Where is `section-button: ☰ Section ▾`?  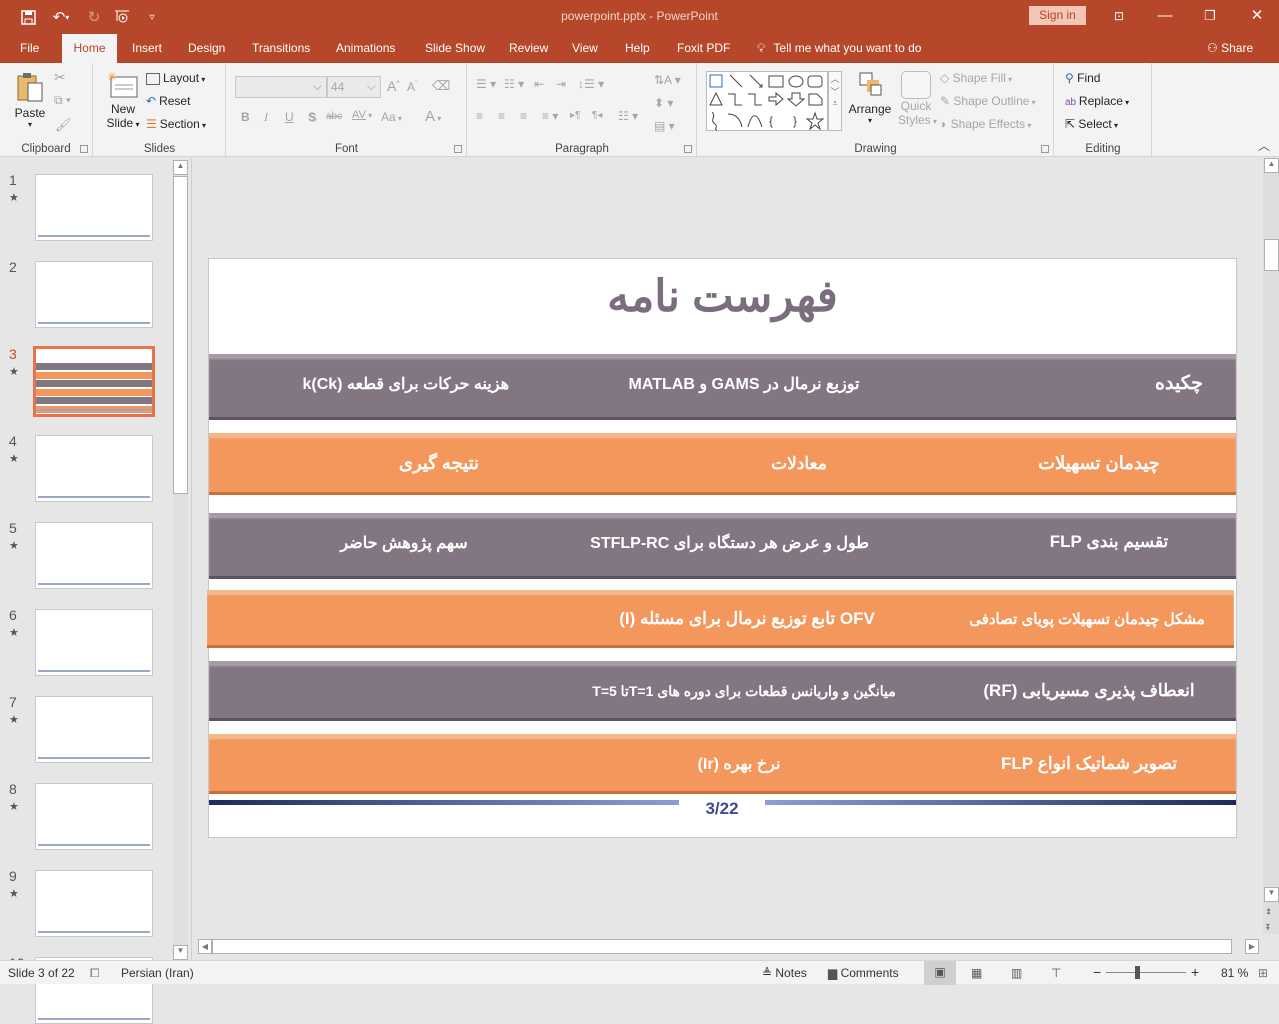 section-button: ☰ Section ▾ is located at coordinates (176, 124).